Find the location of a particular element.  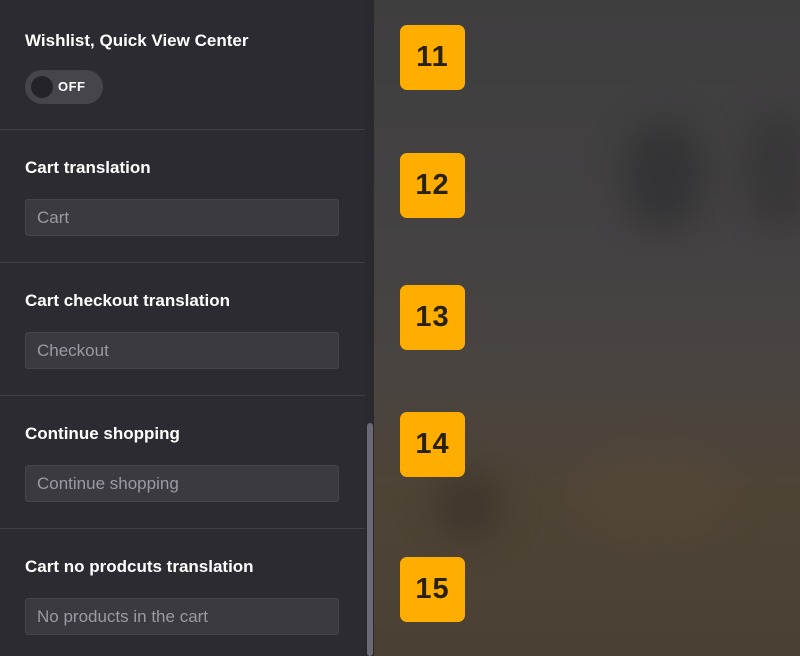

toggle-state-text: OFF is located at coordinates (72, 86).